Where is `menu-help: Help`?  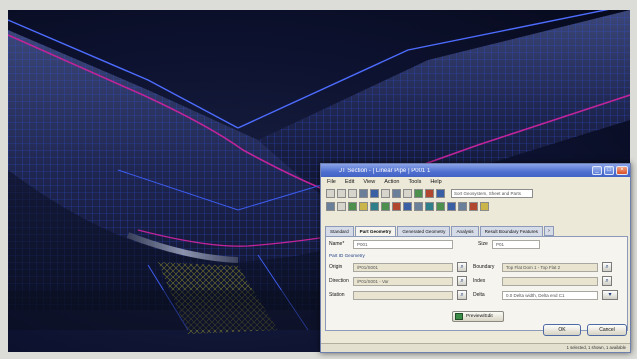 menu-help: Help is located at coordinates (435, 182).